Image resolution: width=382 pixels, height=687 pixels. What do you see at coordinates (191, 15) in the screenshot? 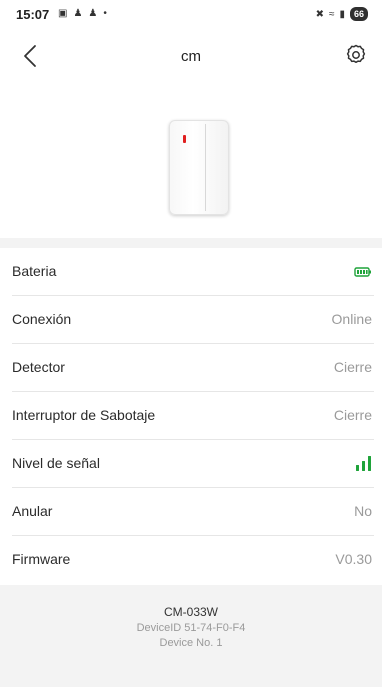
I see `status-bar: 15:07 ▣ ♟ ♟ • ✖ ≈ ▮ 66` at bounding box center [191, 15].